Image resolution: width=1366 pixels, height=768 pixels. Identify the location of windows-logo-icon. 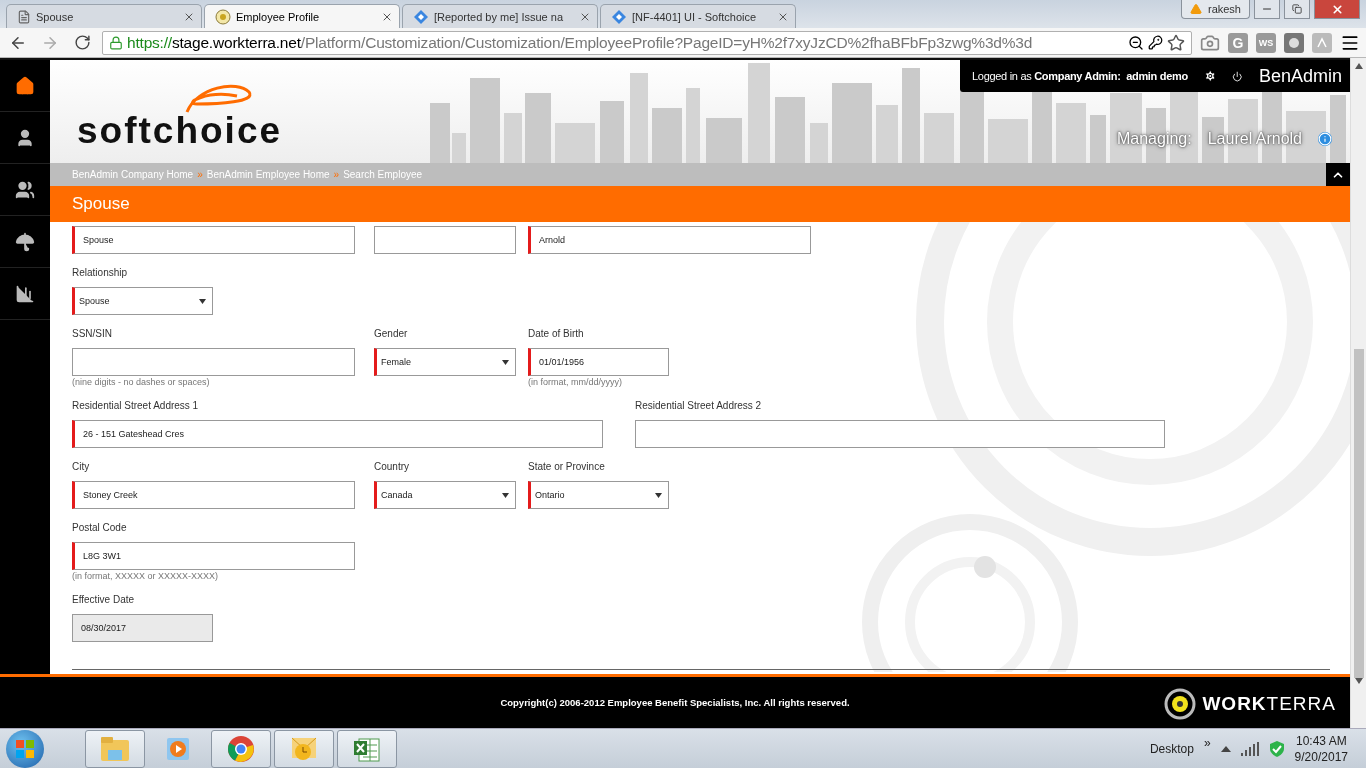
(25, 748).